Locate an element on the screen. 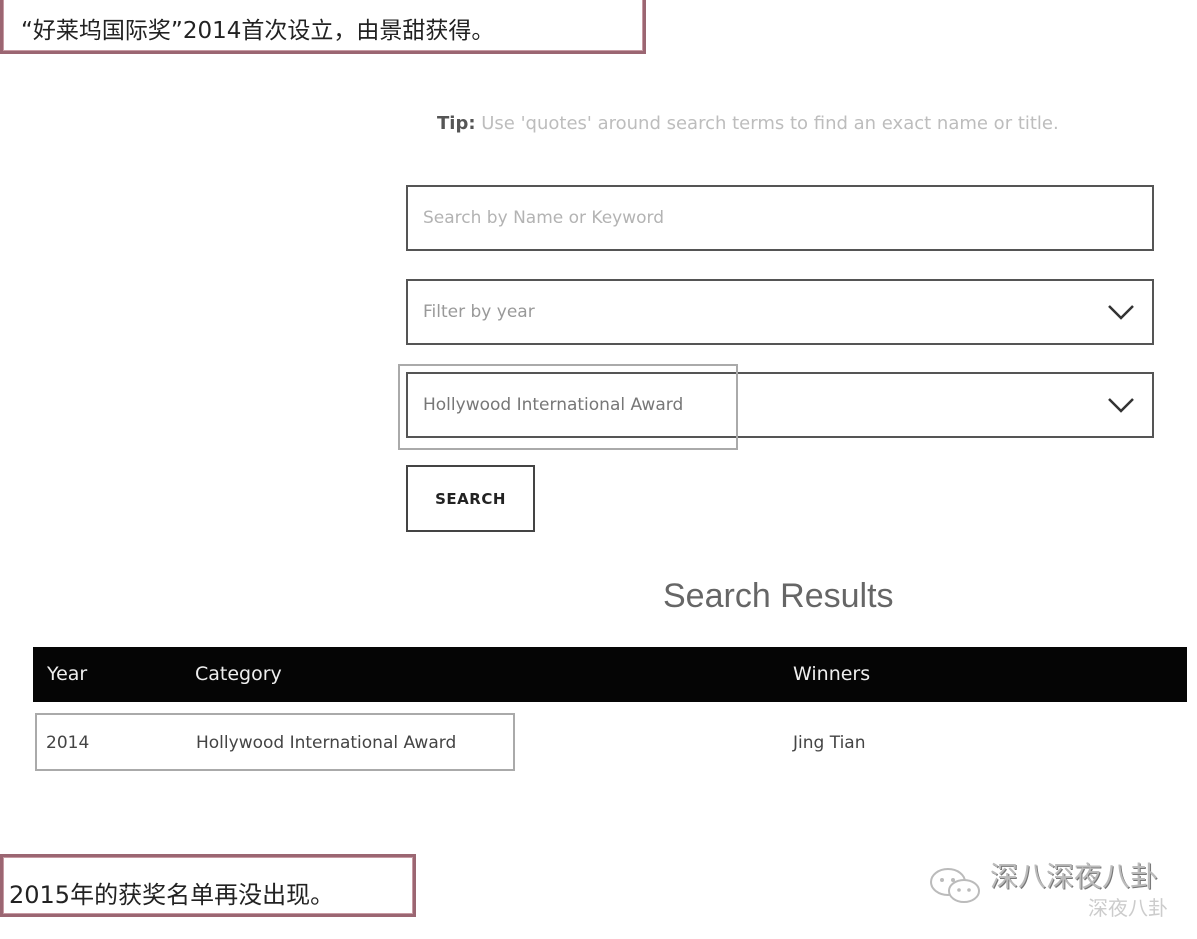 The height and width of the screenshot is (939, 1197). watermark: 深八深夜八卦 深夜八卦 is located at coordinates (1048, 890).